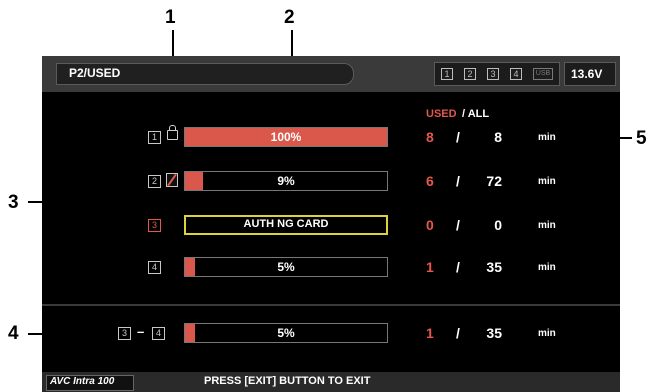  What do you see at coordinates (516, 74) in the screenshot?
I see `slot-4-icon: 4` at bounding box center [516, 74].